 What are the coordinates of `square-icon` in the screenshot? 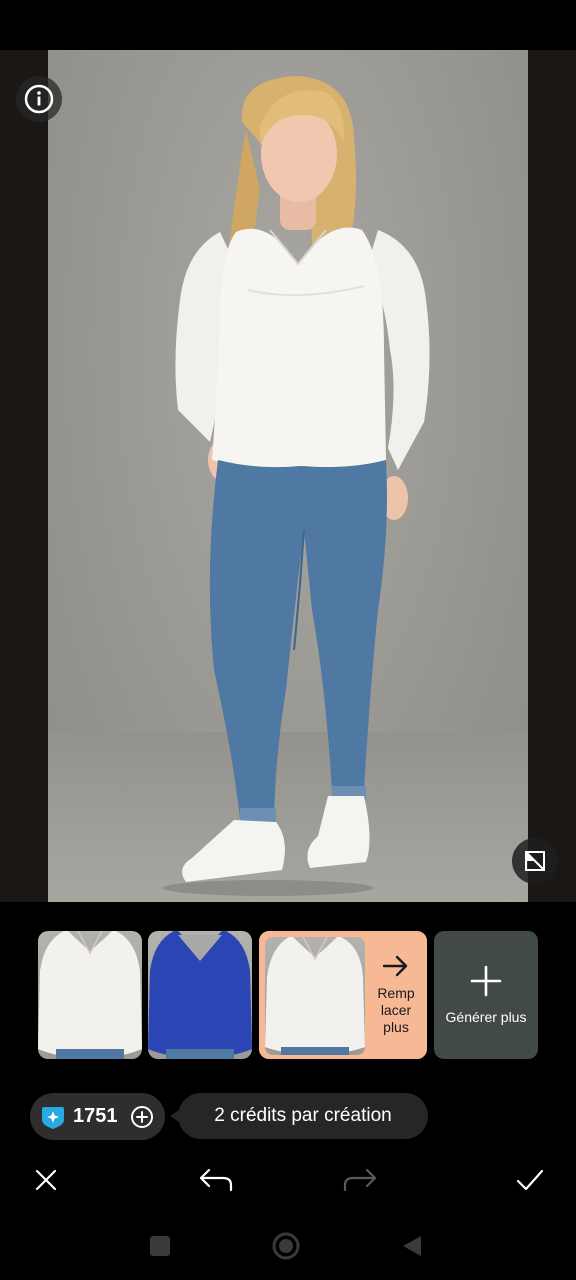 It's located at (160, 1246).